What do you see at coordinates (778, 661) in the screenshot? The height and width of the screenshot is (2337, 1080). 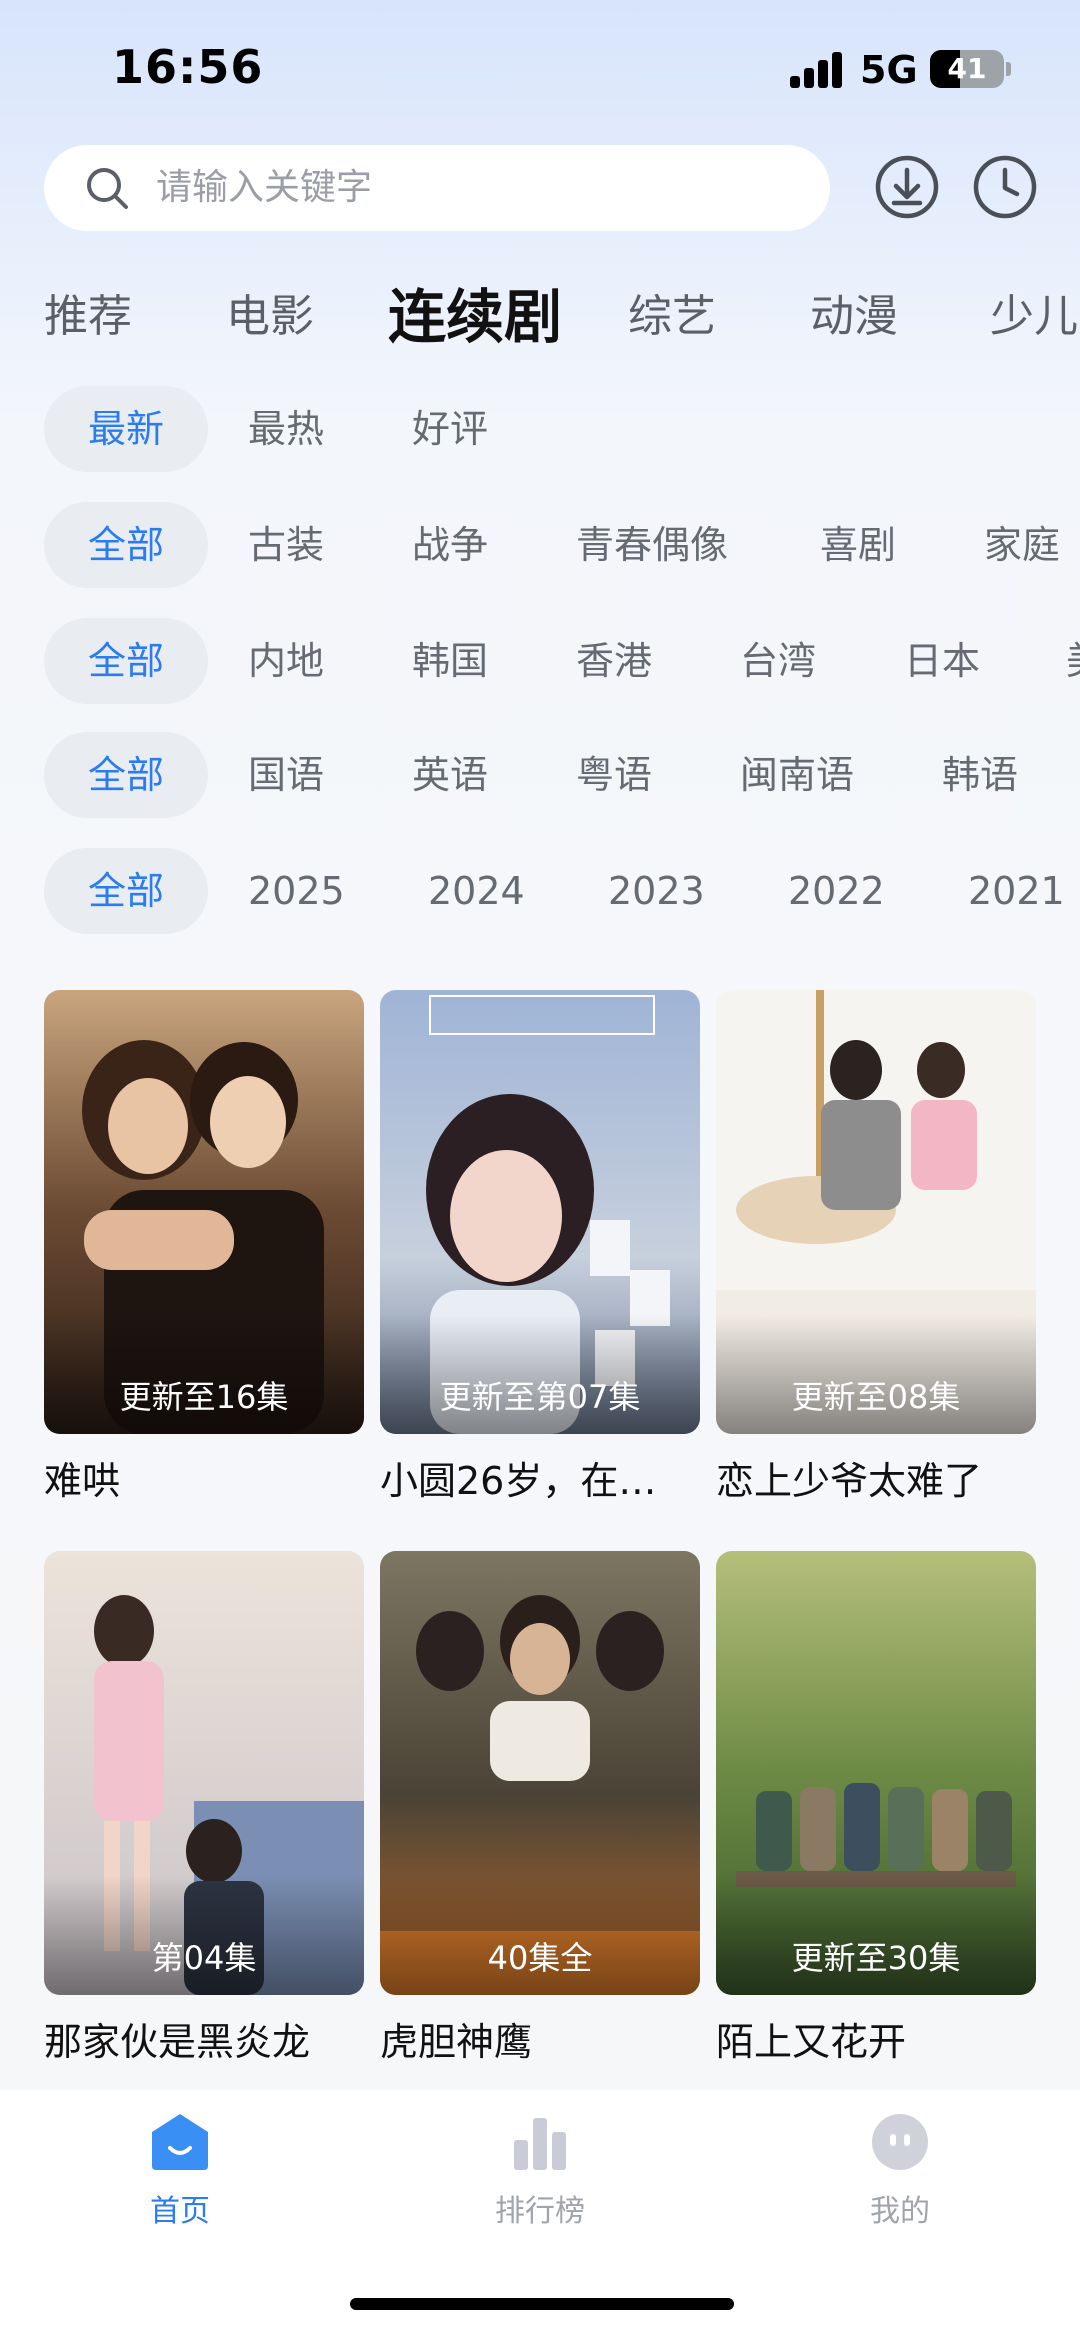 I see `filter-region-taiwan: 台湾` at bounding box center [778, 661].